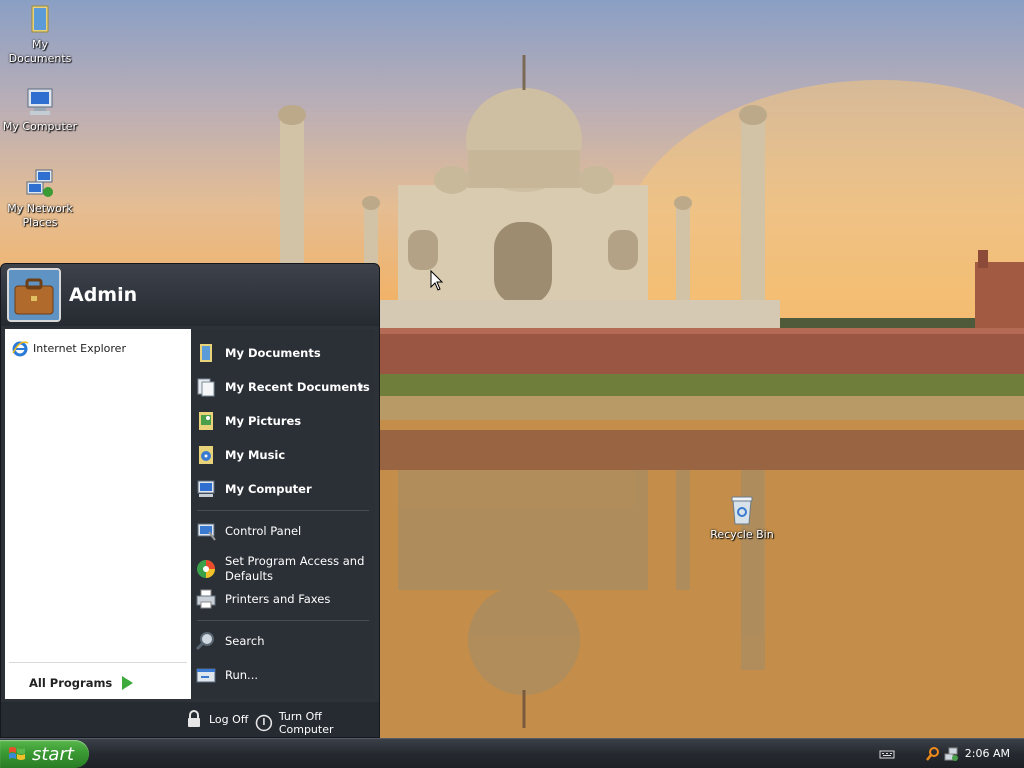 The height and width of the screenshot is (768, 1024). I want to click on menu-item-label: My Documents, so click(273, 352).